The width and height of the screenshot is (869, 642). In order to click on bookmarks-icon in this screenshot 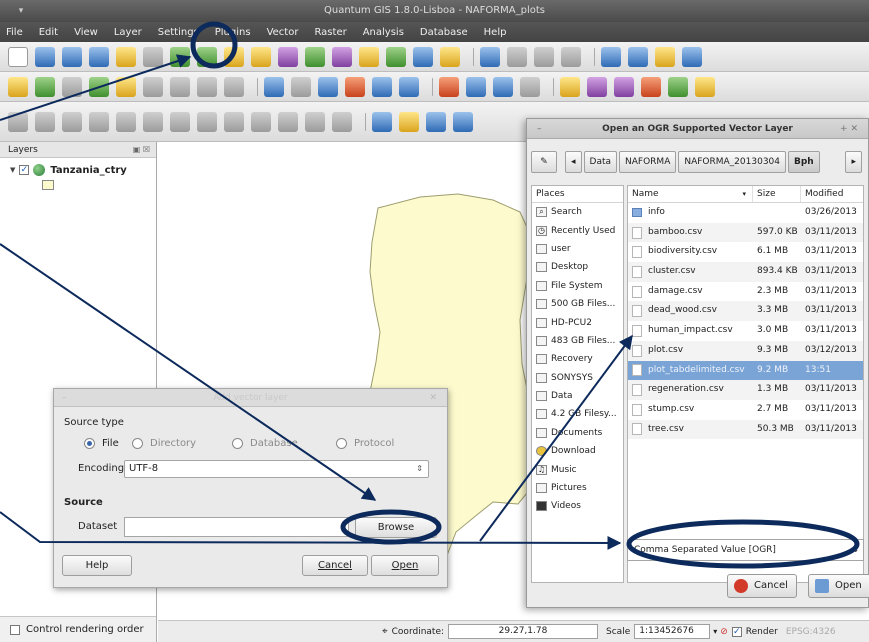, I will do `click(409, 86)`.